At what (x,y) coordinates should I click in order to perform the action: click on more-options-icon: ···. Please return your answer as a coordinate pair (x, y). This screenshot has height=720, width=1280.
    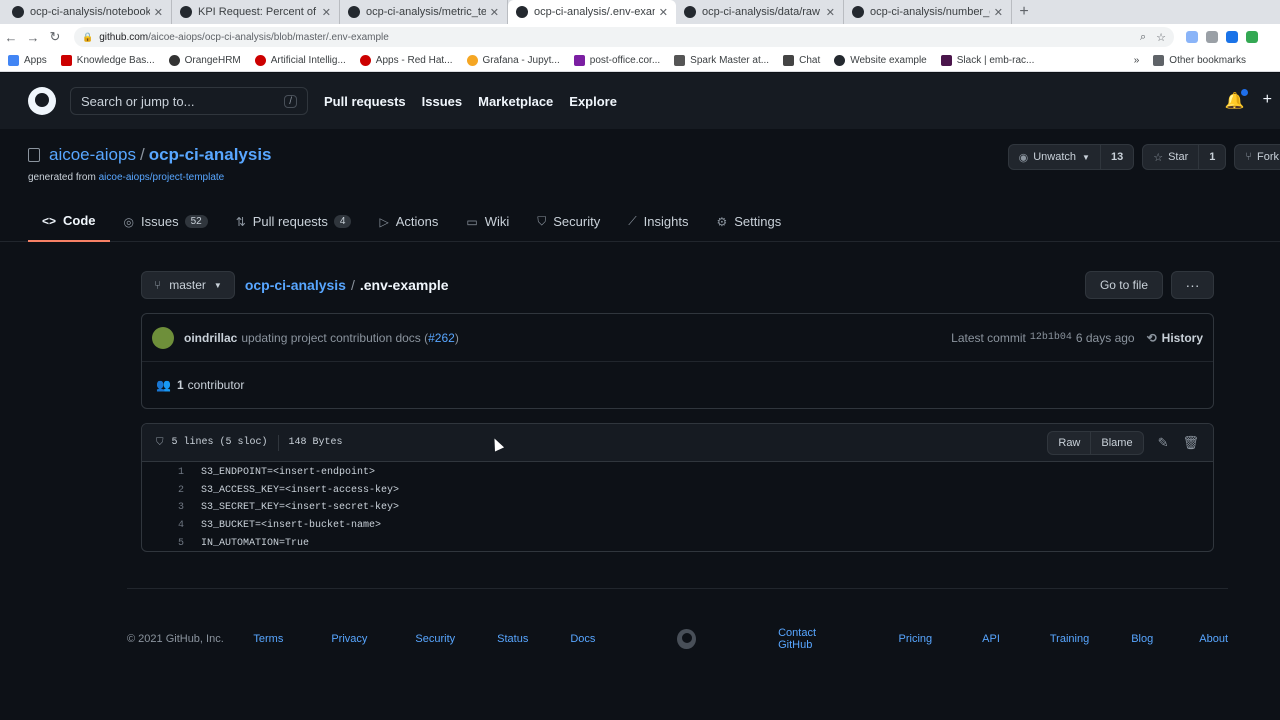
    Looking at the image, I should click on (1192, 285).